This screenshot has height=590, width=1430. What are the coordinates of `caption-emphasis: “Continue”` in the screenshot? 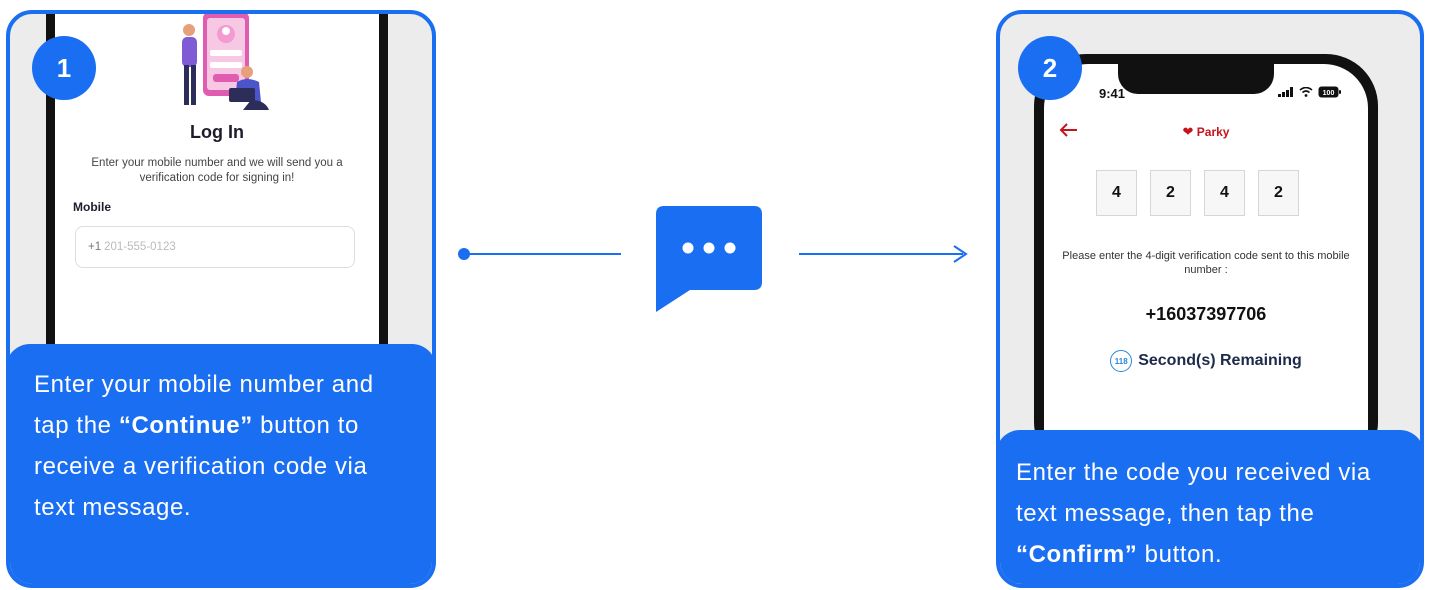 It's located at (185, 425).